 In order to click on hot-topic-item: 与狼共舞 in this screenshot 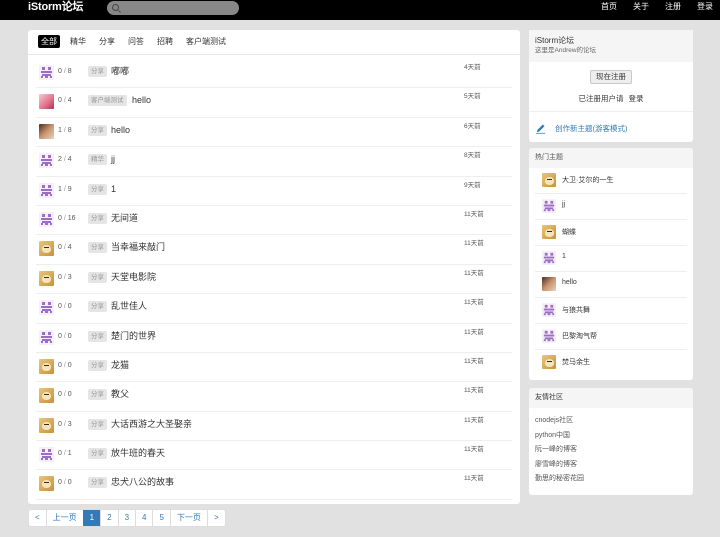, I will do `click(611, 311)`.